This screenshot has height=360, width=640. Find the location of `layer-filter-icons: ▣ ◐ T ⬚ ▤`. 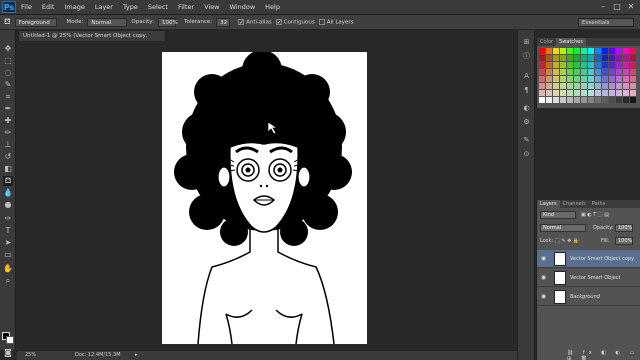

layer-filter-icons: ▣ ◐ T ⬚ ▤ is located at coordinates (595, 215).